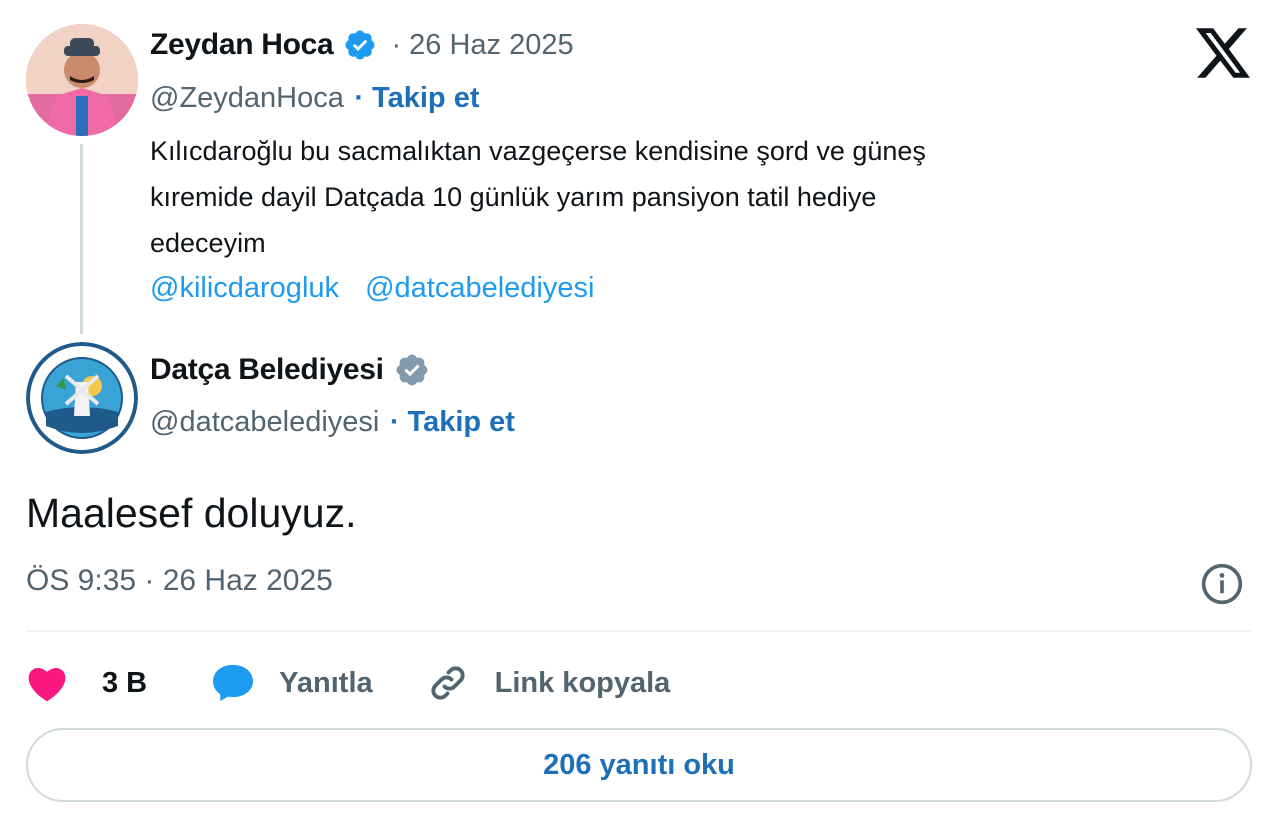 This screenshot has height=834, width=1280. Describe the element at coordinates (81, 239) in the screenshot. I see `thread-connector` at that location.